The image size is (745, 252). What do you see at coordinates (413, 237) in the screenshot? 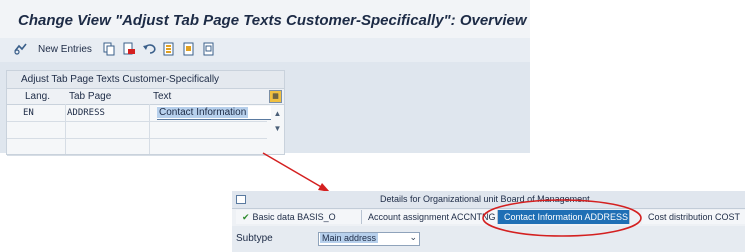
I see `chevron-down-icon: ⌄` at bounding box center [413, 237].